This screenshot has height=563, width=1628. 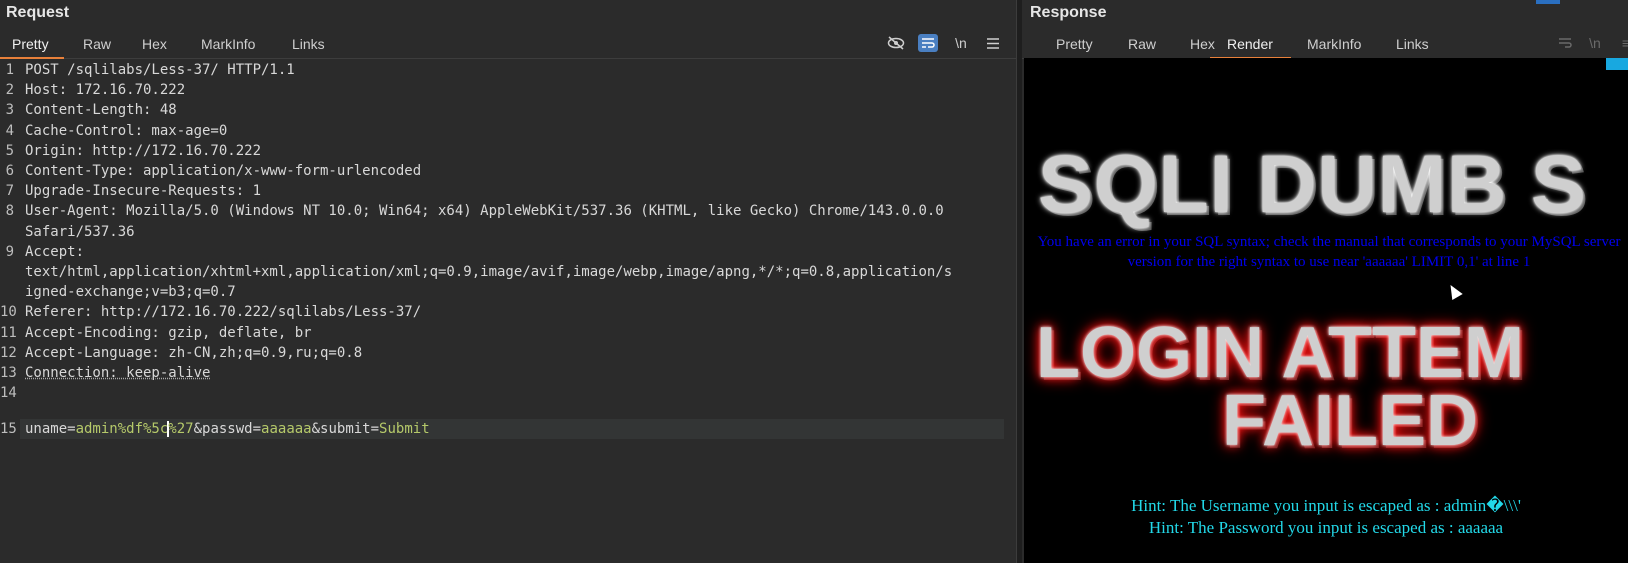 I want to click on code-line: Accept-Language: zh-CN,zh;q=0.9,ru;q=0.8, so click(x=193, y=353).